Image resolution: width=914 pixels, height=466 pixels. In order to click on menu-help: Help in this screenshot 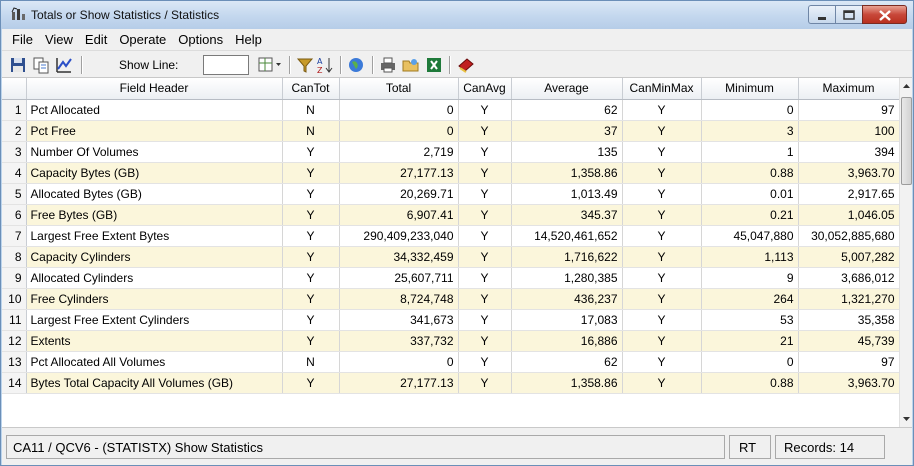, I will do `click(248, 39)`.